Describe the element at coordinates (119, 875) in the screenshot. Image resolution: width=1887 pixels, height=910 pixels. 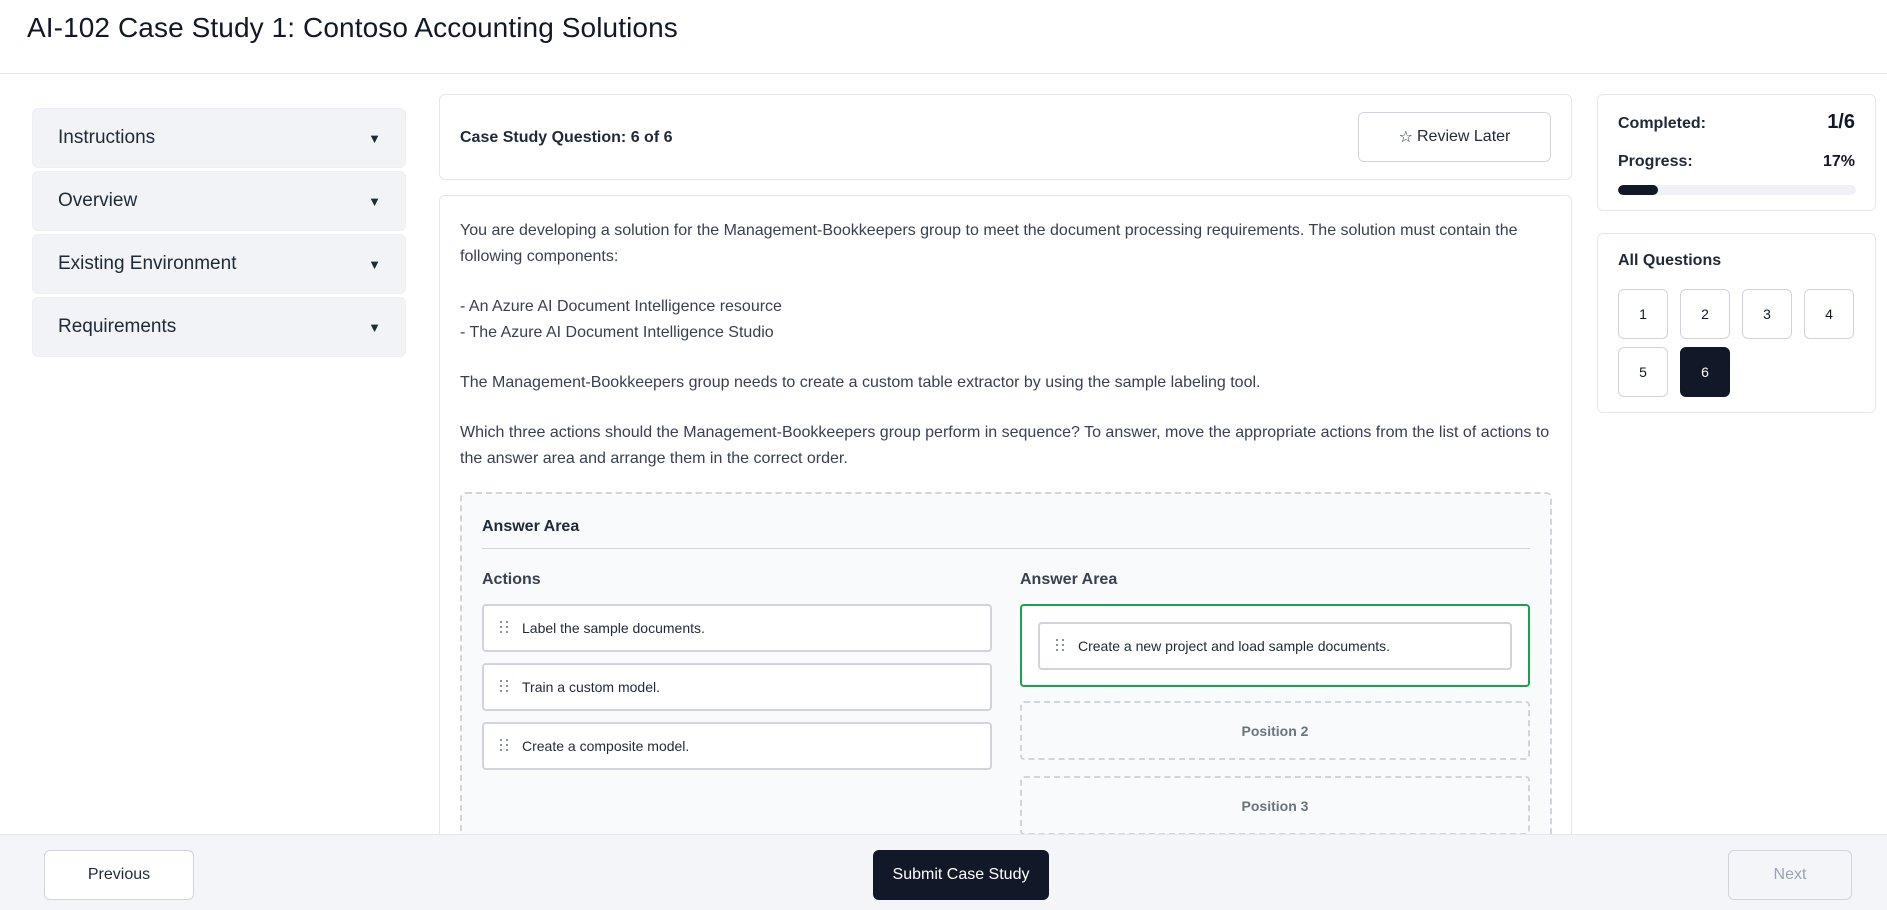
I see `previous-button: Previous` at that location.